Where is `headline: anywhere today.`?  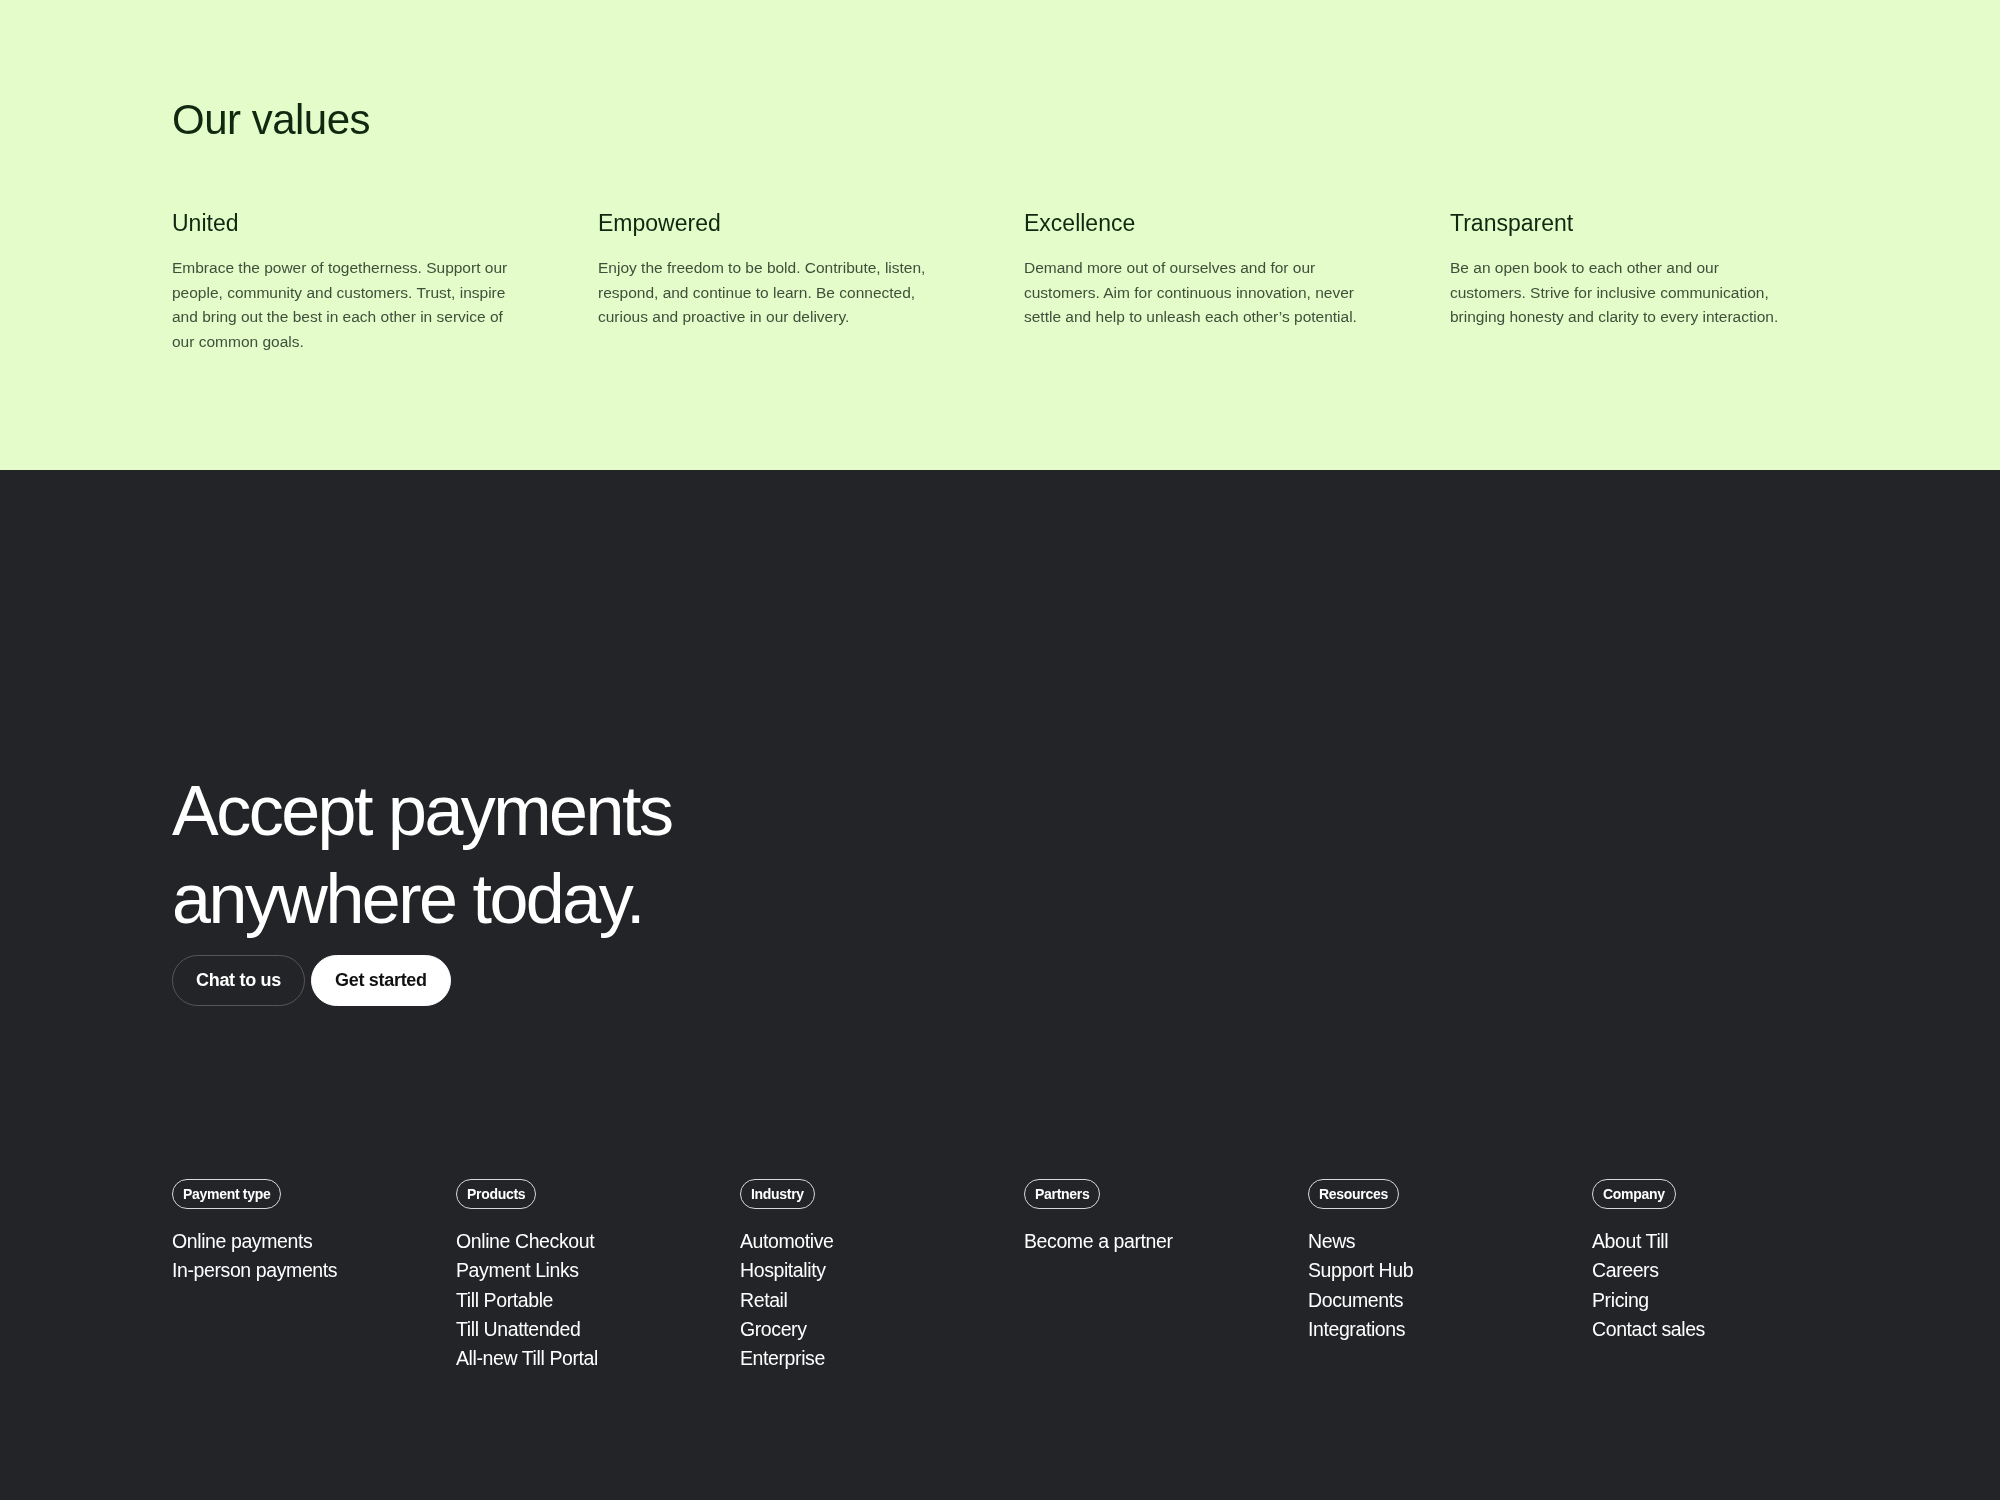 headline: anywhere today. is located at coordinates (407, 899).